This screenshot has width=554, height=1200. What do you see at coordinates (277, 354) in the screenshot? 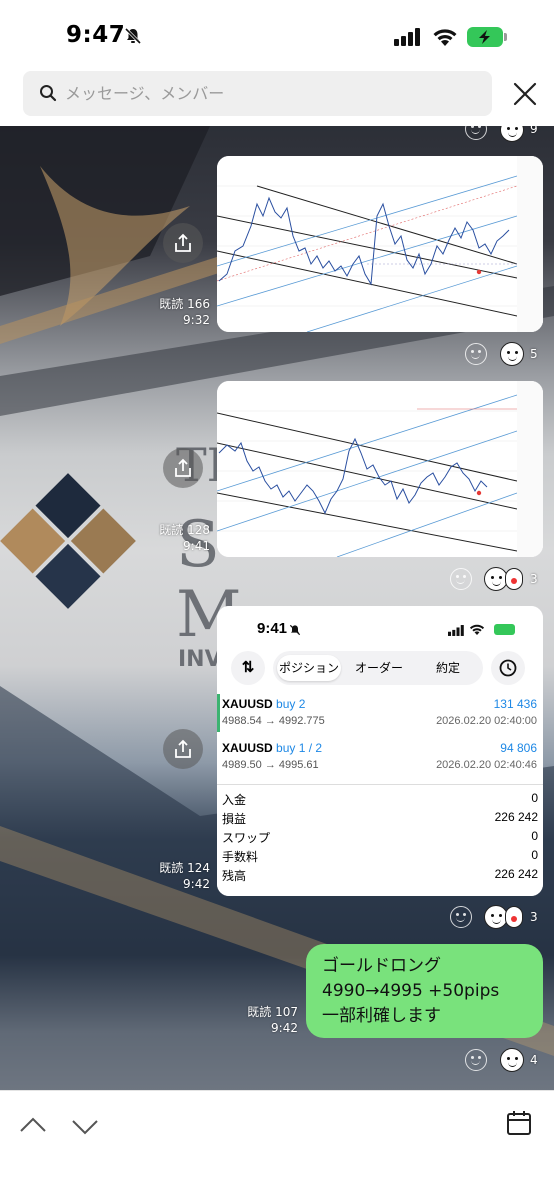
I see `reaction-row: 5` at bounding box center [277, 354].